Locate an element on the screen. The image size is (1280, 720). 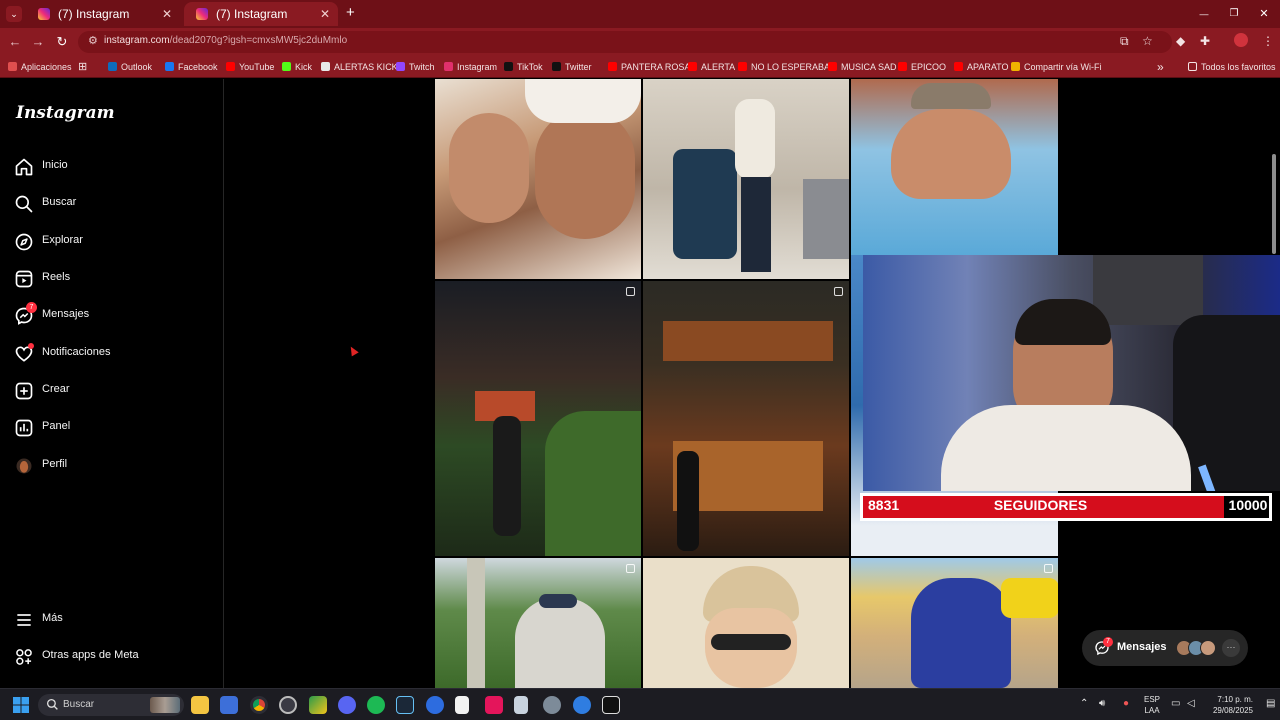
bookmark-item: MUSICA SAD is located at coordinates (862, 67).